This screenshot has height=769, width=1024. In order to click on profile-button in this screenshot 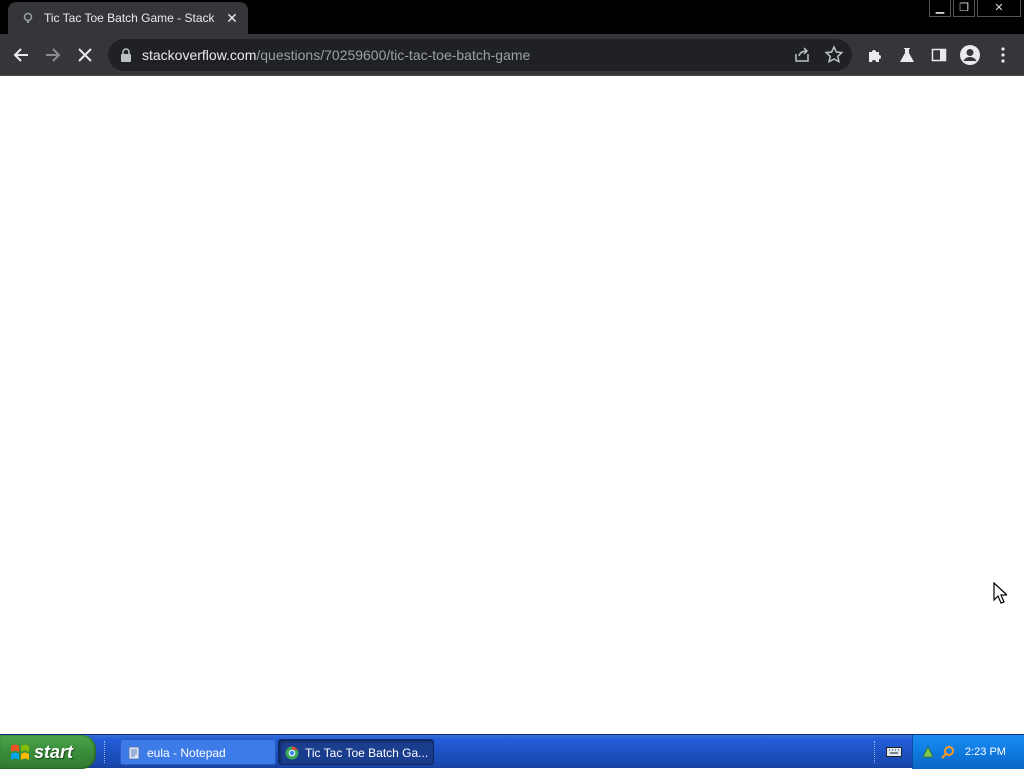, I will do `click(970, 55)`.